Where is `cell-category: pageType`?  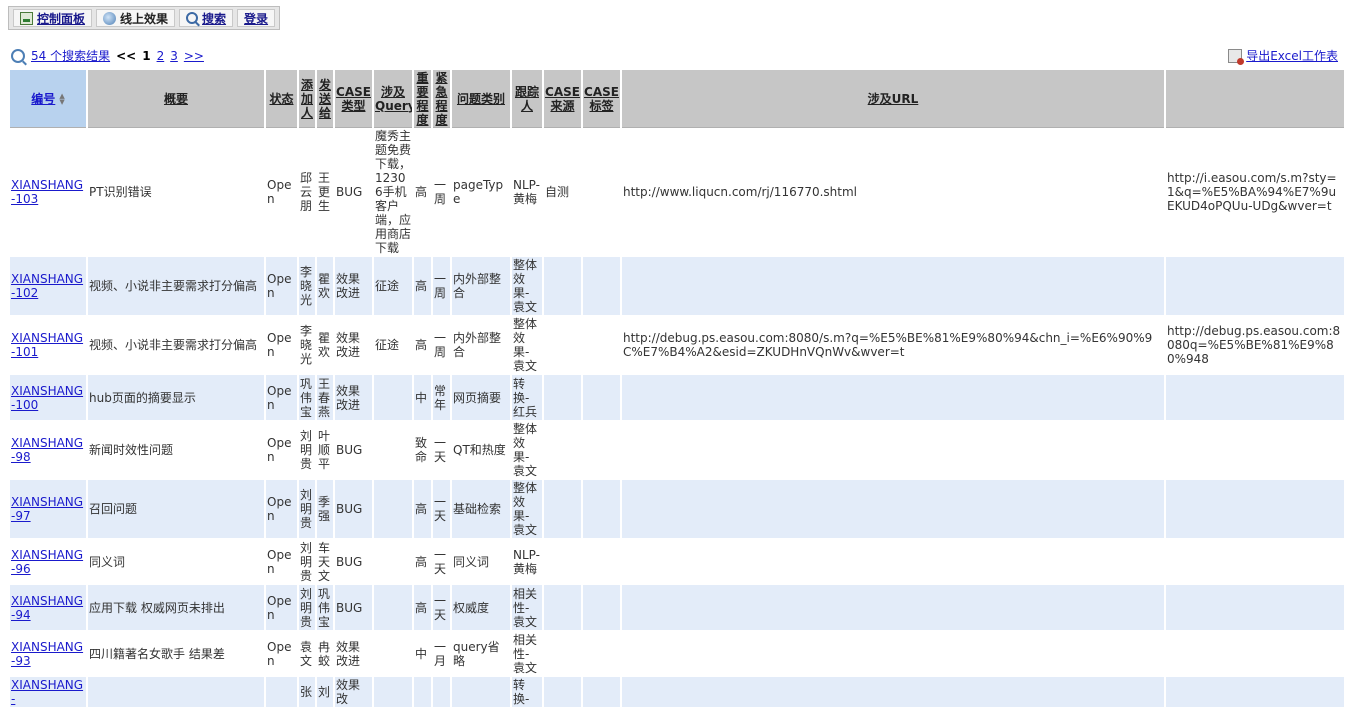
cell-category: pageType is located at coordinates (481, 192).